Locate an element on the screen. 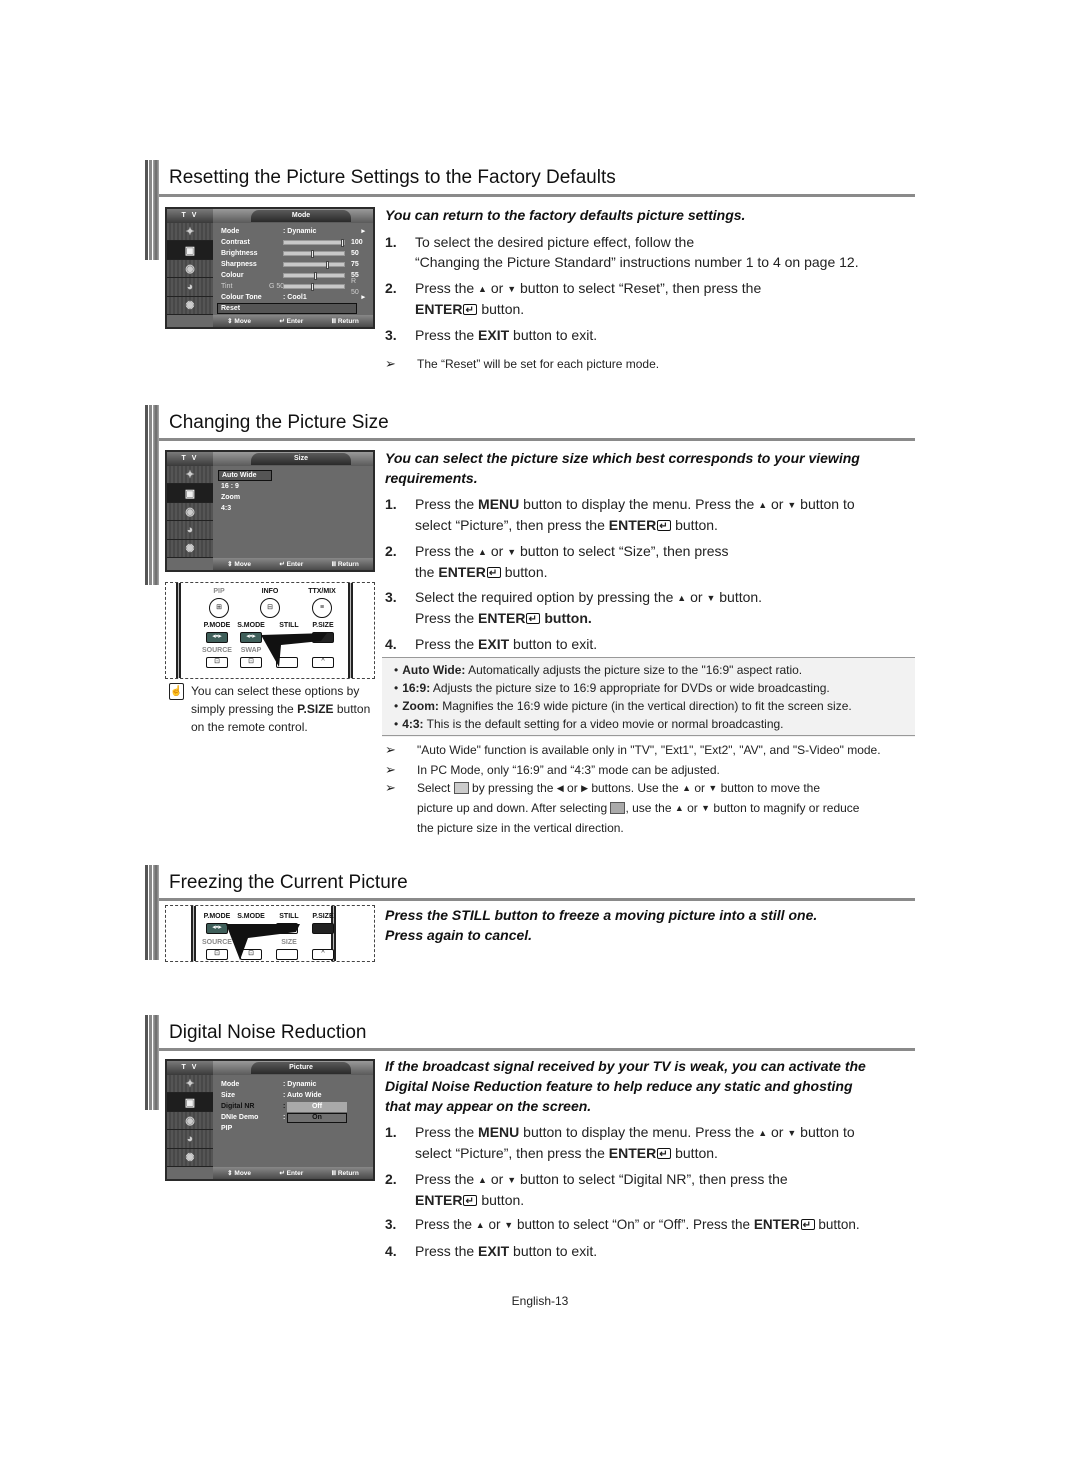  osd-option-16-9: 16 : 9 is located at coordinates (230, 486).